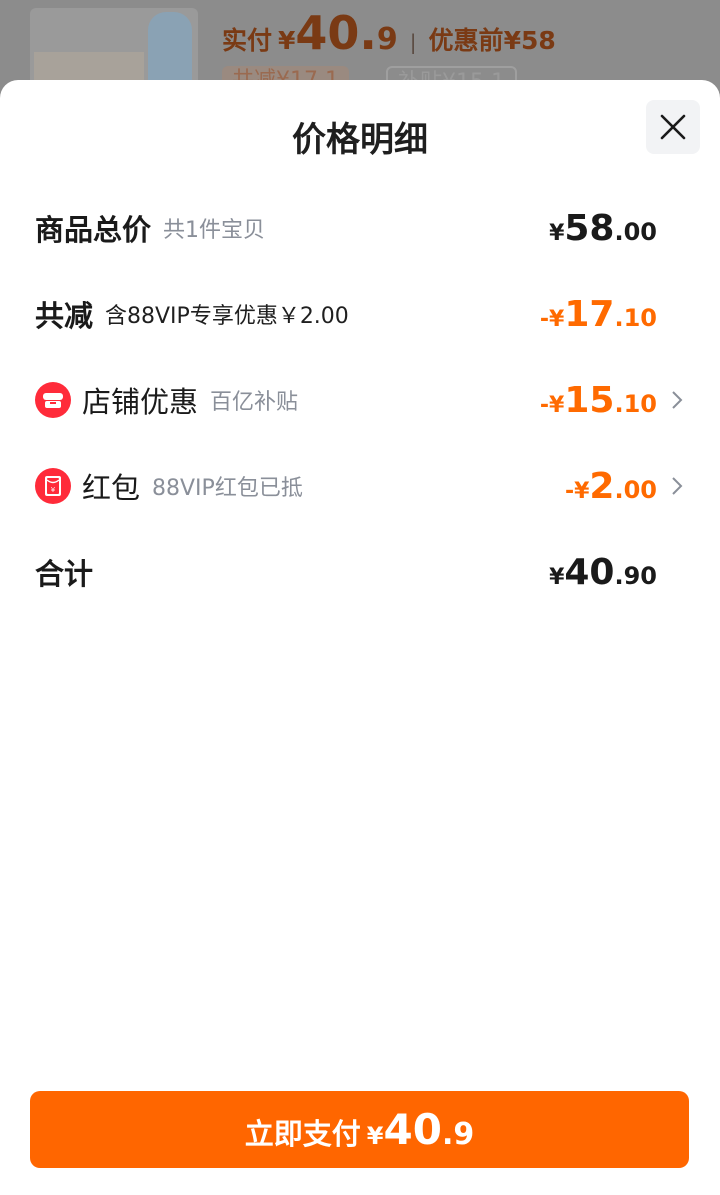 The height and width of the screenshot is (1195, 720). I want to click on row-amount: ¥ 58 .00, so click(603, 228).